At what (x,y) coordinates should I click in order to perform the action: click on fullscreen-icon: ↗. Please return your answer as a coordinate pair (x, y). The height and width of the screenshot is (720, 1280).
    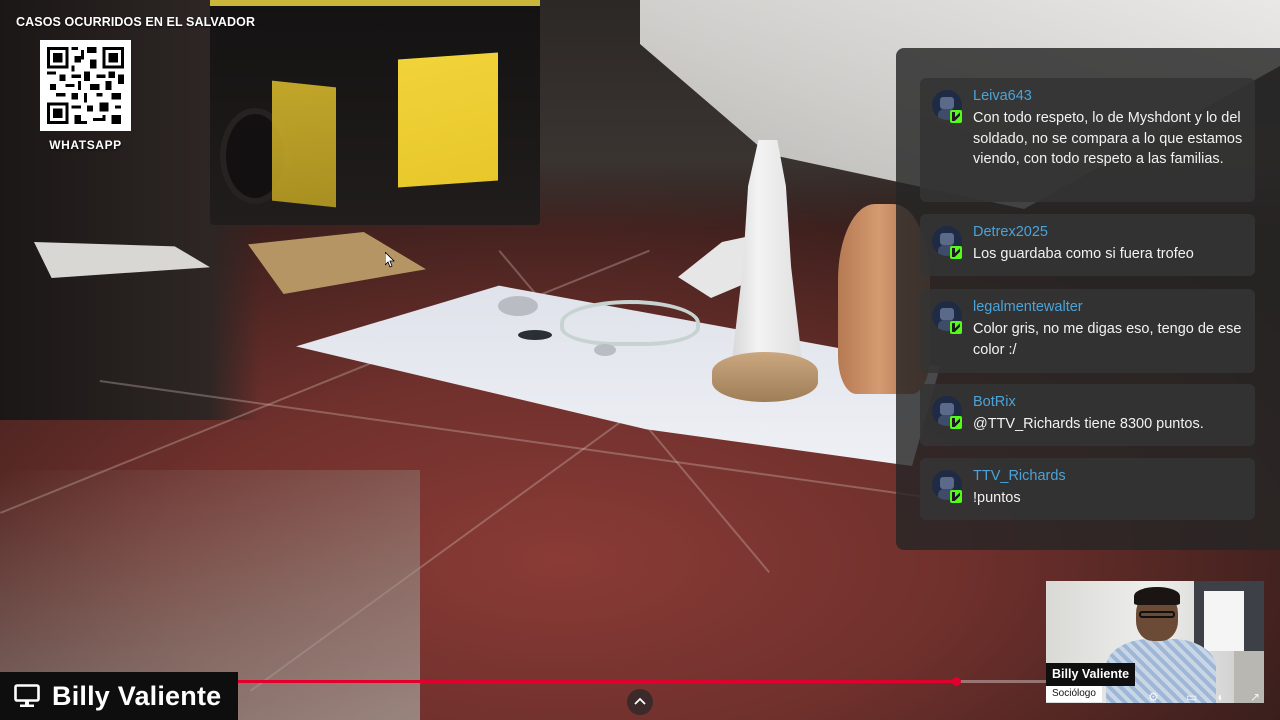
    Looking at the image, I should click on (1255, 697).